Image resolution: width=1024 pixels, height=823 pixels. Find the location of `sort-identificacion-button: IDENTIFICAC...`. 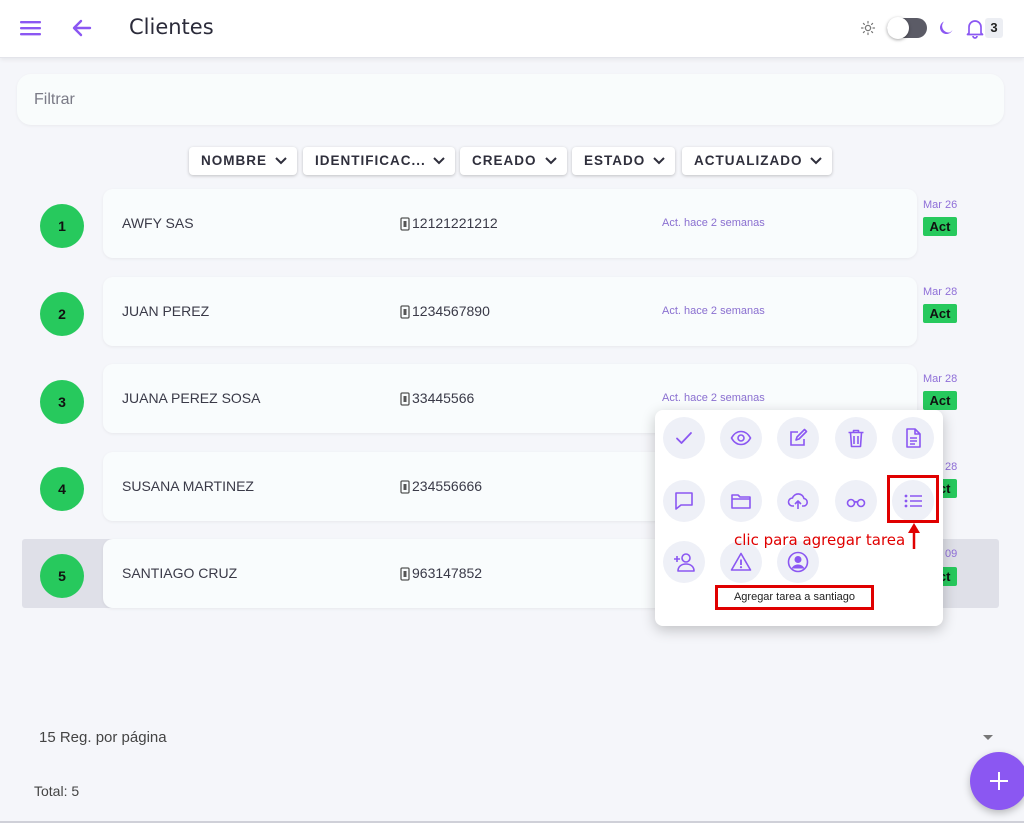

sort-identificacion-button: IDENTIFICAC... is located at coordinates (379, 161).